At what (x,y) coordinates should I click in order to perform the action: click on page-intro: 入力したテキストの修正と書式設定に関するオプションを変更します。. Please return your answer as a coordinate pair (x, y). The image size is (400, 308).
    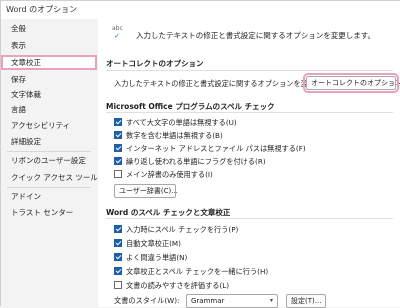
    Looking at the image, I should click on (256, 35).